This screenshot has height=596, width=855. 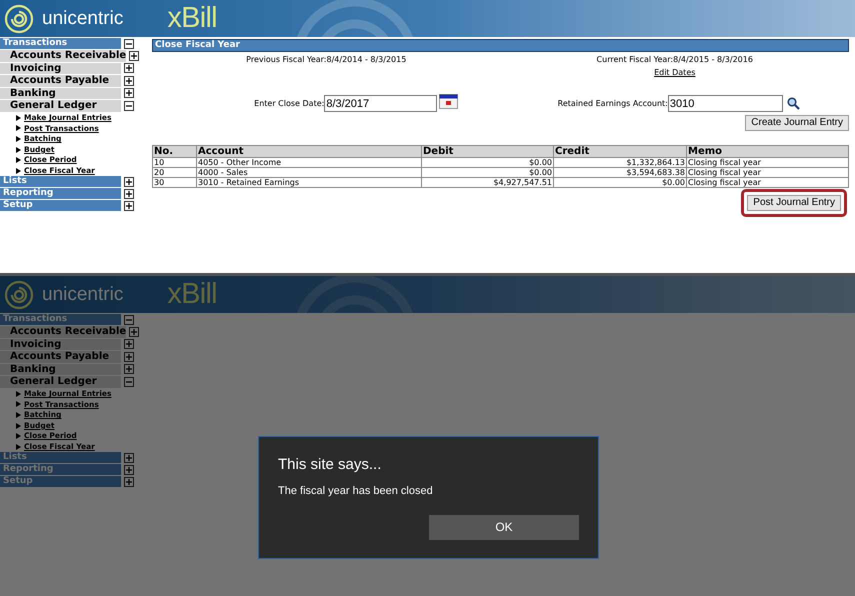 I want to click on column-header: Memo, so click(x=767, y=152).